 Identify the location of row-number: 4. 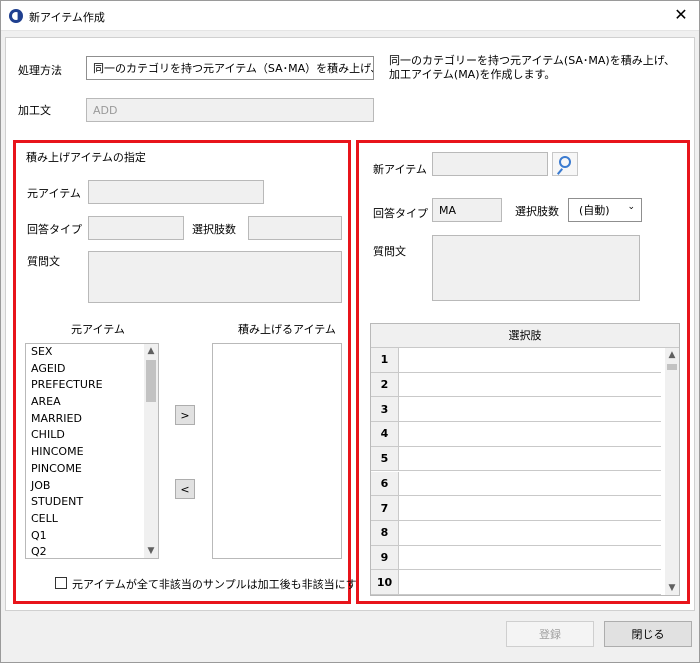
(385, 434).